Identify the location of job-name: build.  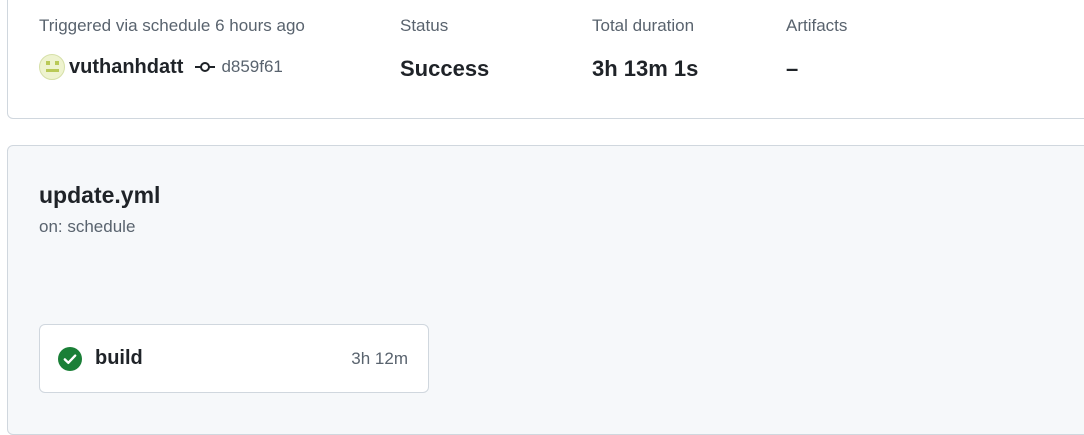
(119, 358).